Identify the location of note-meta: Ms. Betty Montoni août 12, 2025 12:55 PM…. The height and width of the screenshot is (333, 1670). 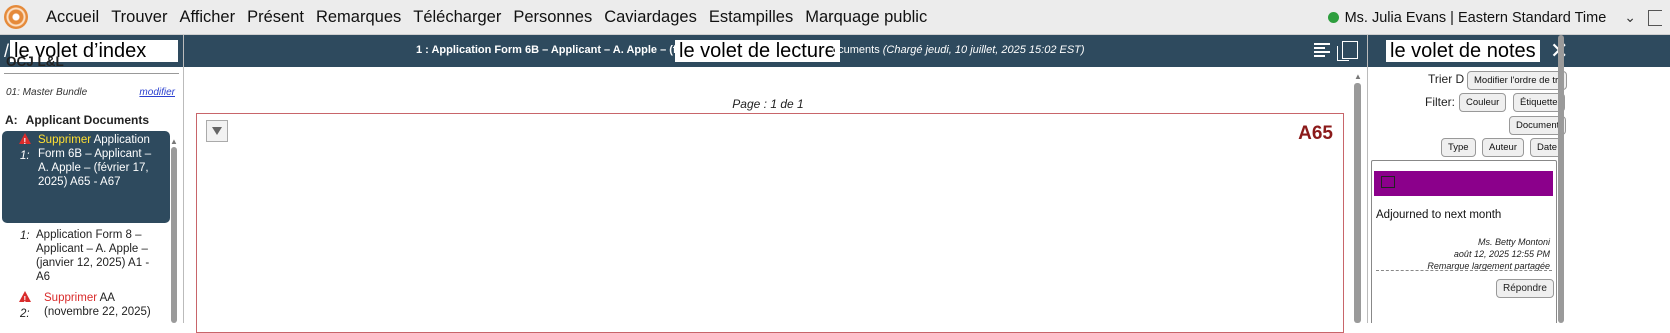
(1488, 254).